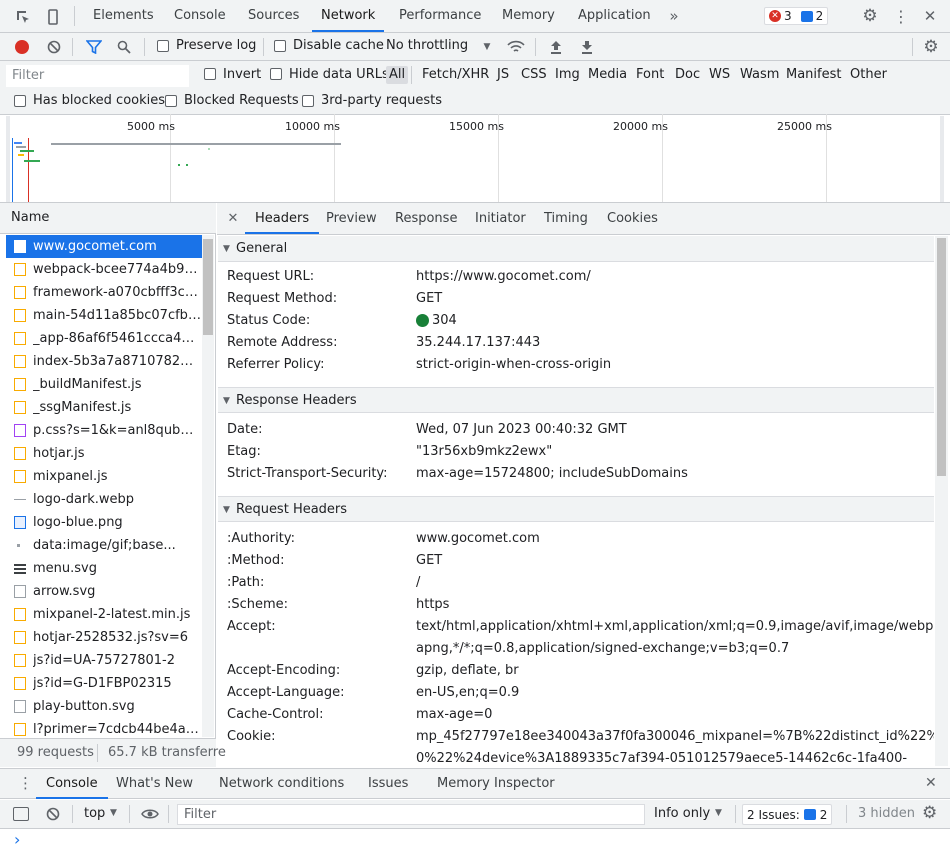 This screenshot has width=950, height=867. What do you see at coordinates (503, 75) in the screenshot?
I see `filter-type-js: JS` at bounding box center [503, 75].